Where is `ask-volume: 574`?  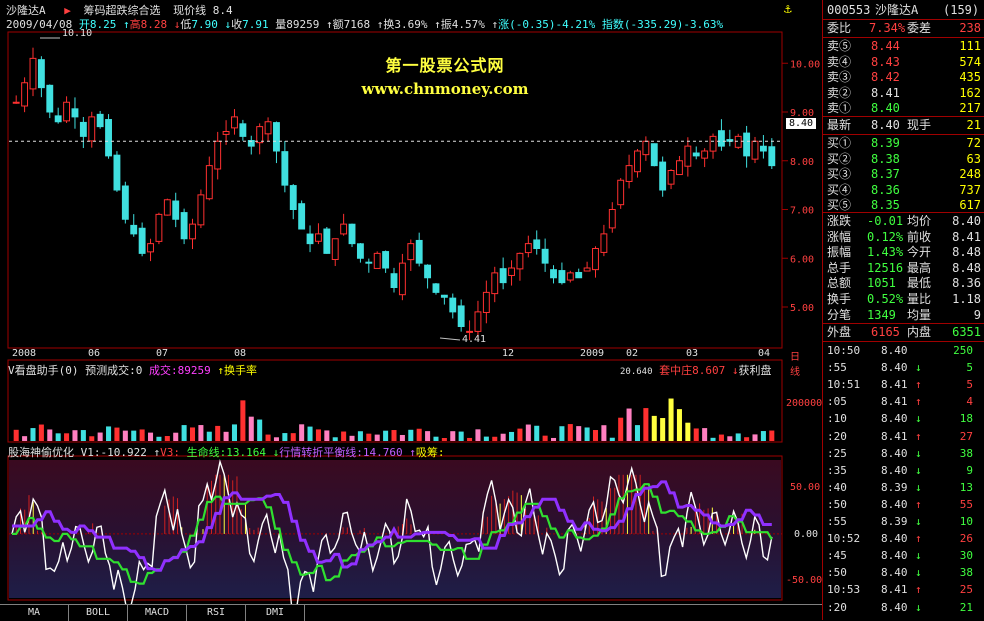 ask-volume: 574 is located at coordinates (970, 61).